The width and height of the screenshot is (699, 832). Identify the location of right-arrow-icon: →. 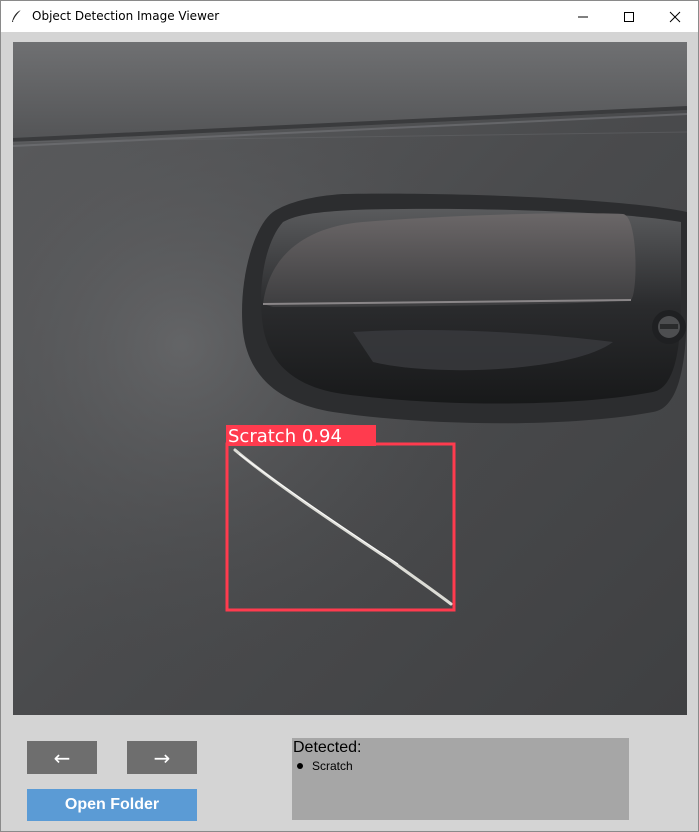
(162, 757).